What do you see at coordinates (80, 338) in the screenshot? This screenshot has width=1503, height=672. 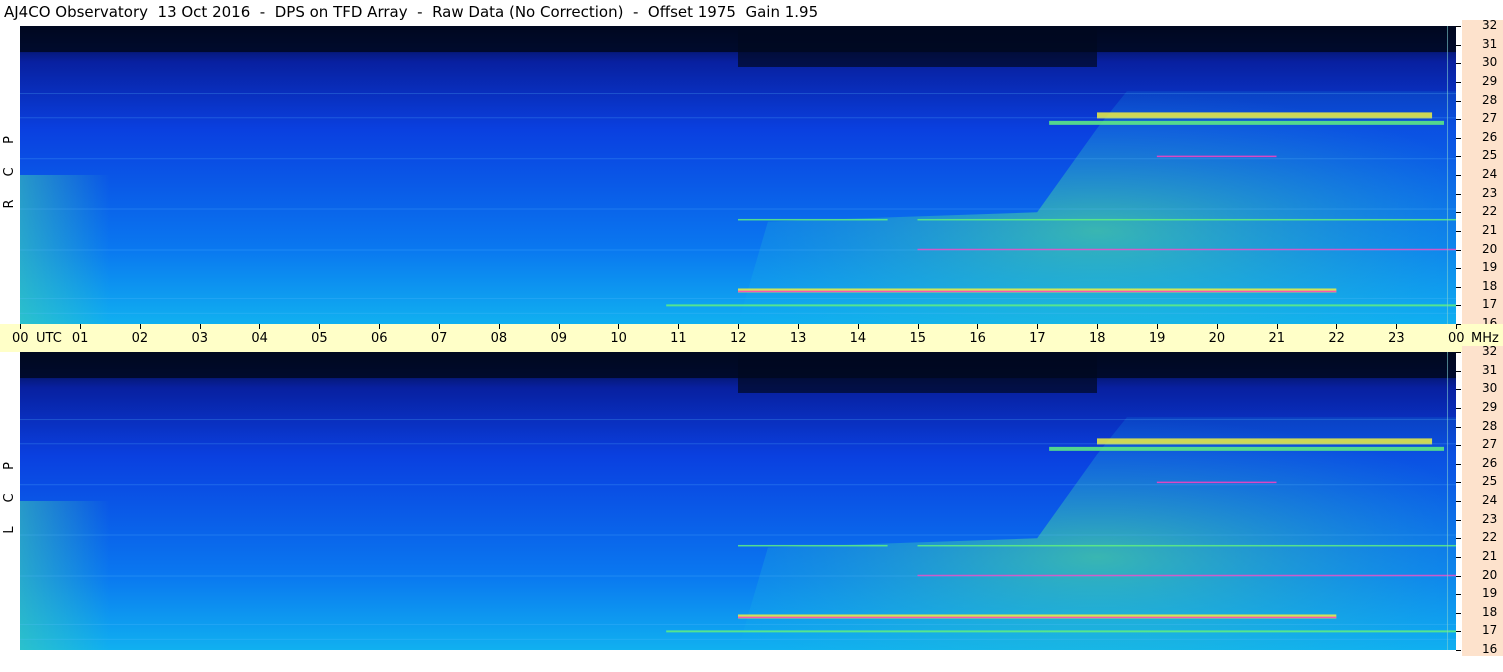 I see `time-tick-label: 01` at bounding box center [80, 338].